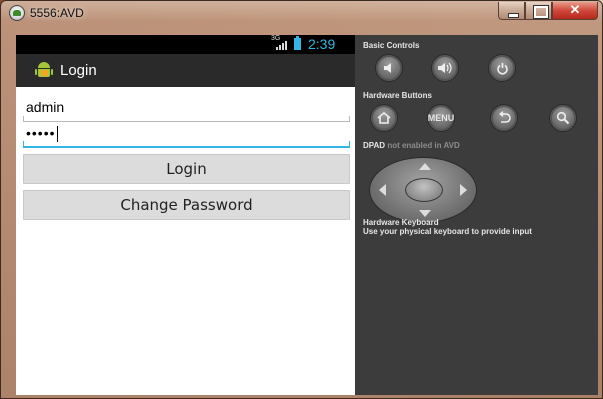 Image resolution: width=603 pixels, height=399 pixels. What do you see at coordinates (186, 108) in the screenshot?
I see `username-field: admin` at bounding box center [186, 108].